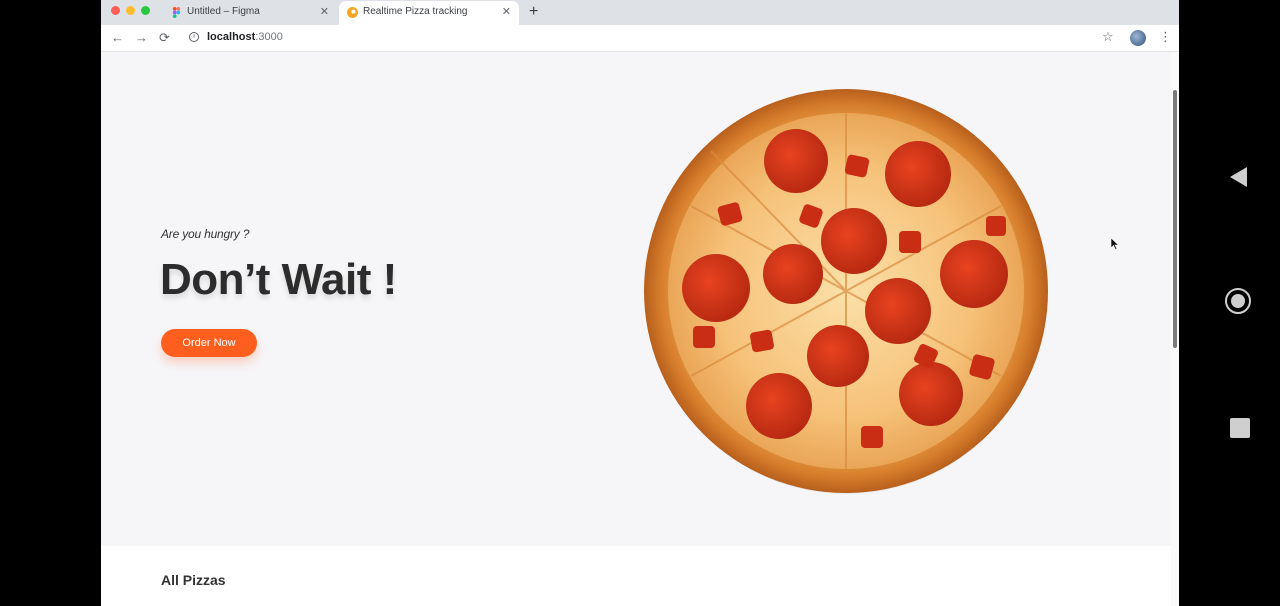  I want to click on address-bar: i localhost:3000, so click(643, 38).